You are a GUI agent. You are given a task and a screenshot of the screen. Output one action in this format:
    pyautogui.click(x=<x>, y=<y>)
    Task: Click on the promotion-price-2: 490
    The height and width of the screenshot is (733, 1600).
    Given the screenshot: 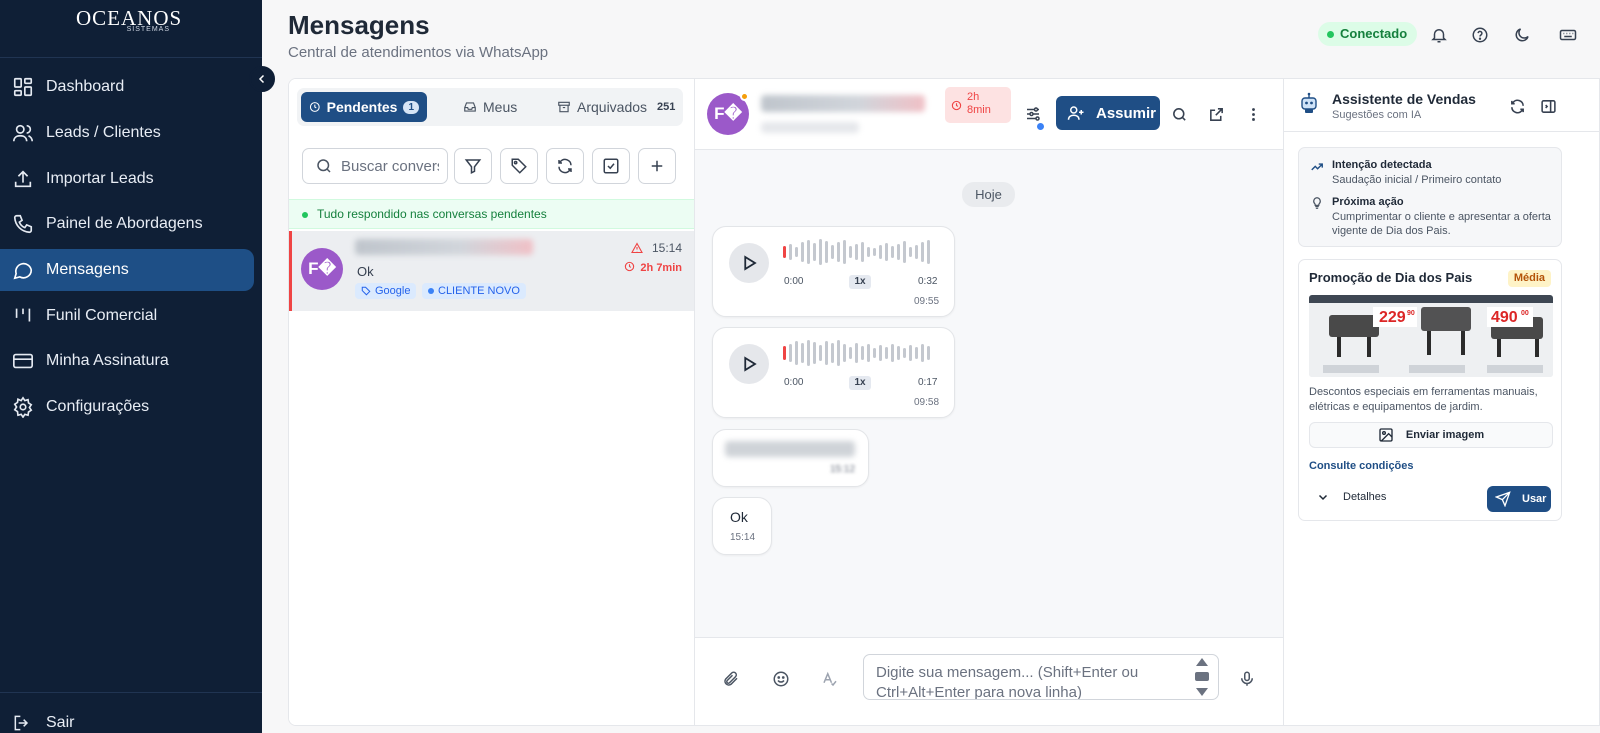 What is the action you would take?
    pyautogui.click(x=1504, y=317)
    